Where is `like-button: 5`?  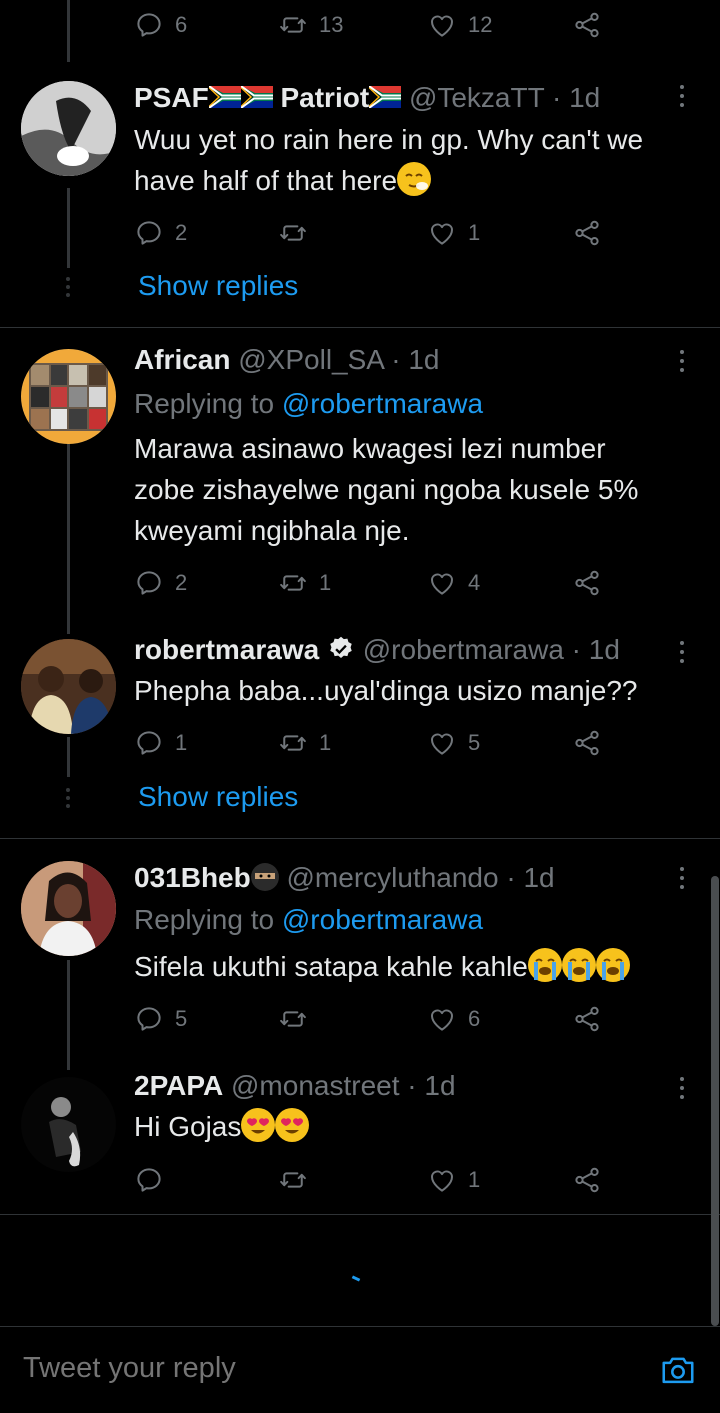 like-button: 5 is located at coordinates (453, 743).